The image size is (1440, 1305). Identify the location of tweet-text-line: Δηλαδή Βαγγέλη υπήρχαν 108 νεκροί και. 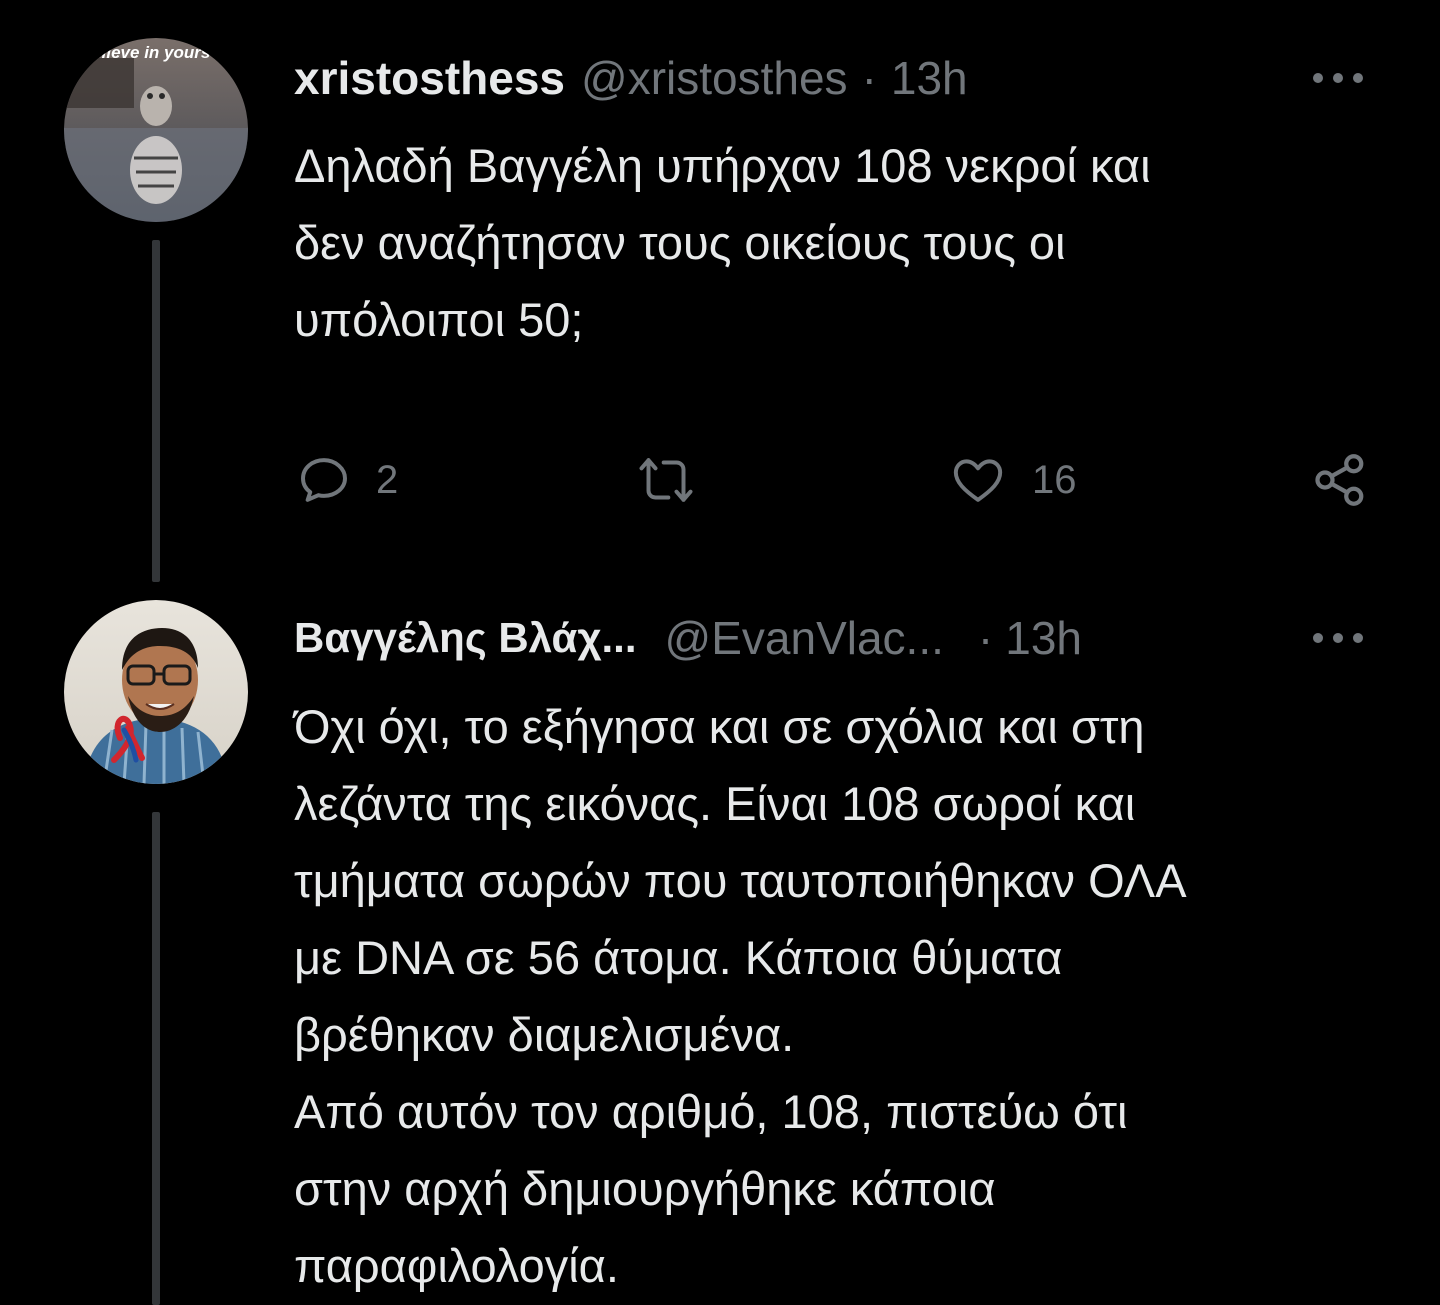
(722, 165).